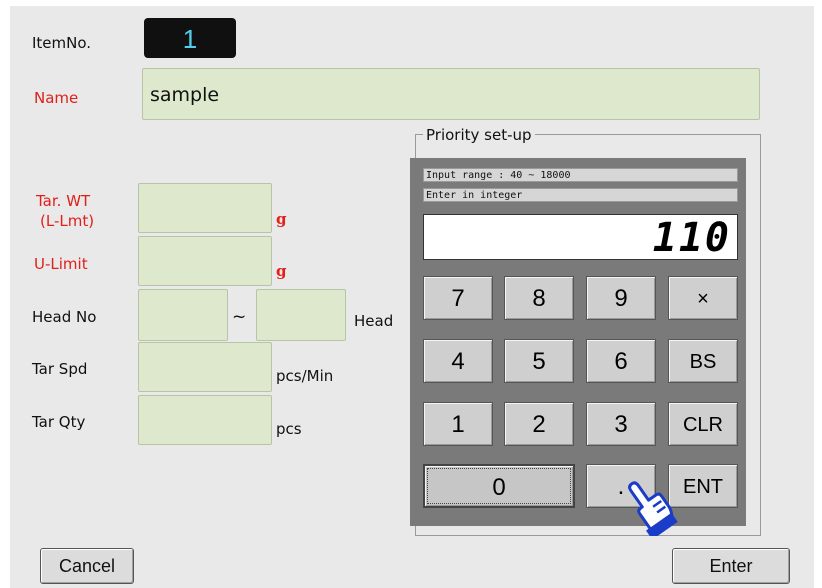 This screenshot has height=588, width=822. Describe the element at coordinates (64, 317) in the screenshot. I see `head-no-label: Head No` at that location.